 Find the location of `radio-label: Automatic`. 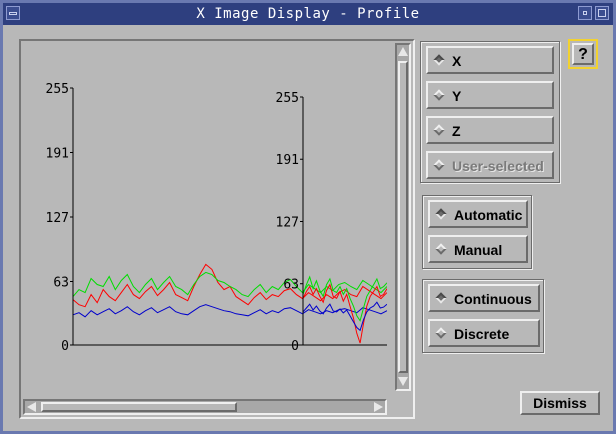

radio-label: Automatic is located at coordinates (488, 215).